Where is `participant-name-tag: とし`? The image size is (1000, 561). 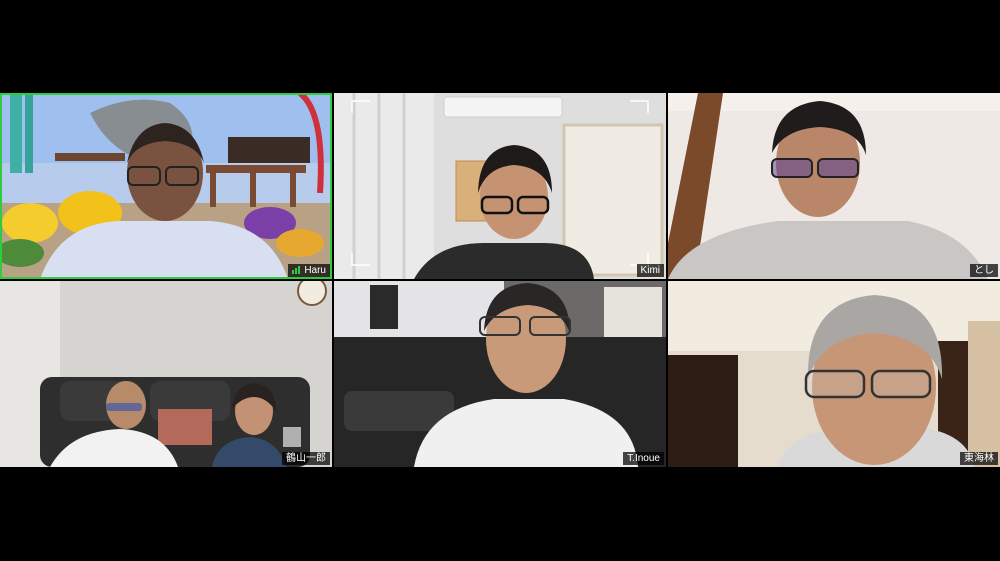 participant-name-tag: とし is located at coordinates (984, 270).